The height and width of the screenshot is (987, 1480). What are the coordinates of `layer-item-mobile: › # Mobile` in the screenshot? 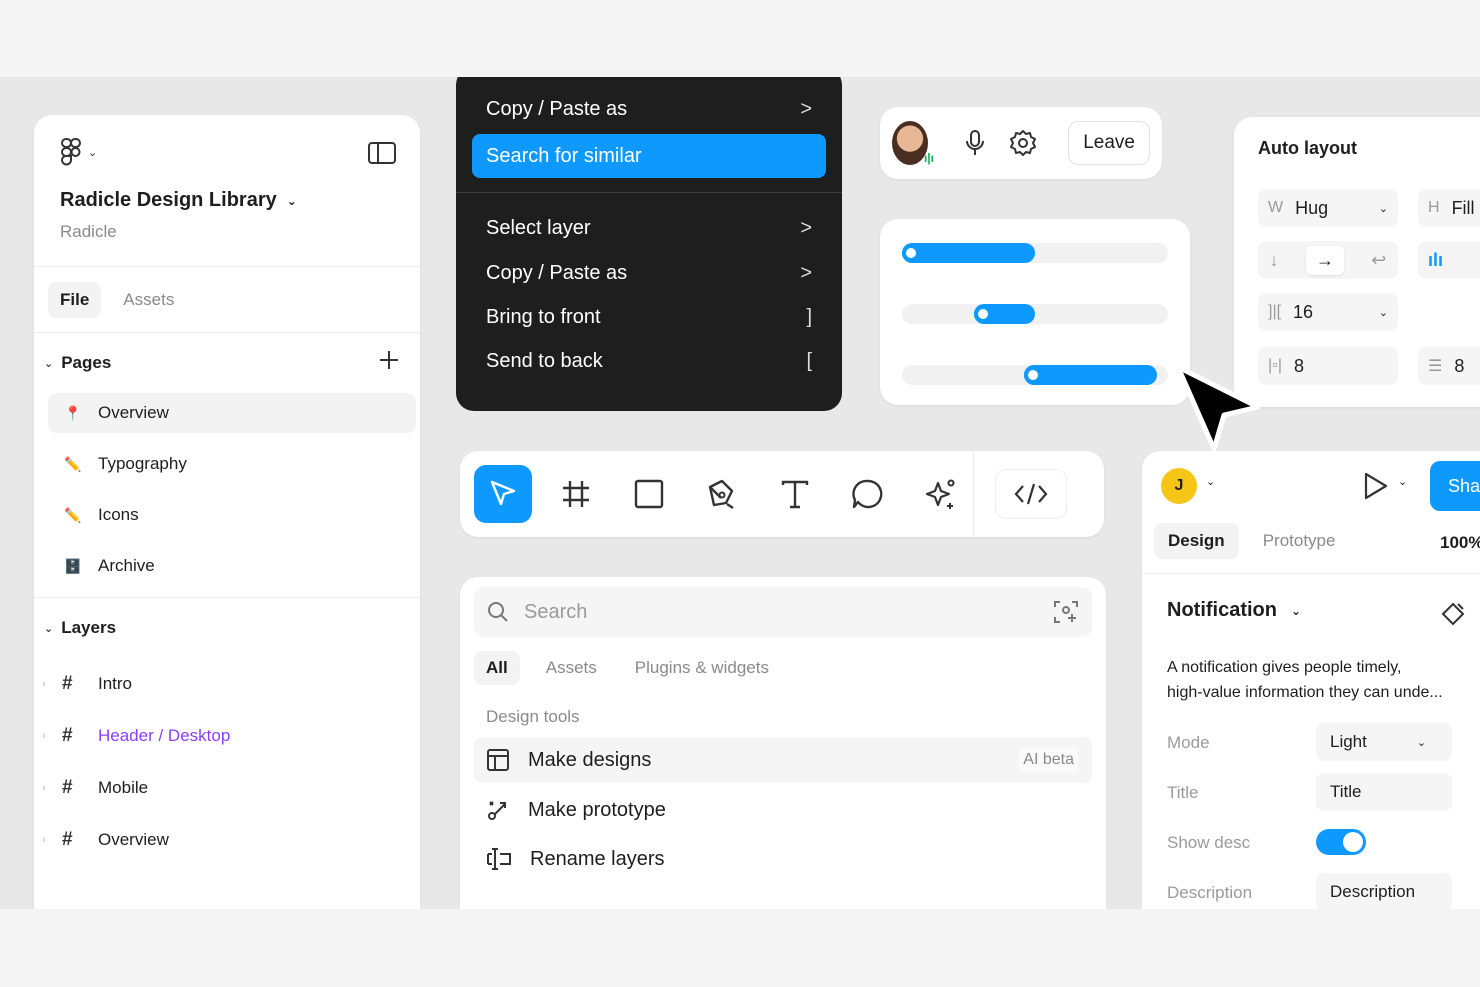 It's located at (227, 788).